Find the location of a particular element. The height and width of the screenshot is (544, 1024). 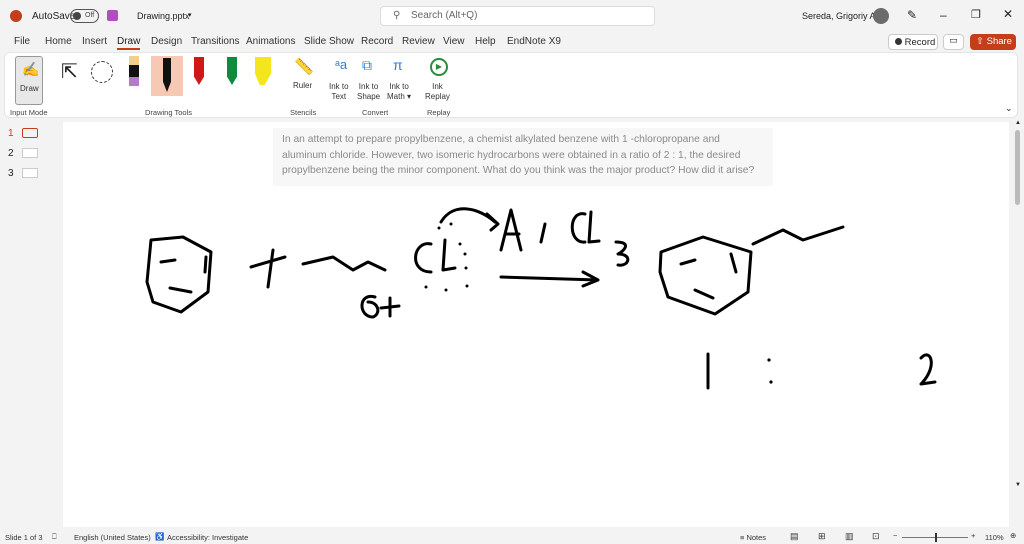

draw-mode-button: ✍ Draw is located at coordinates (29, 80).